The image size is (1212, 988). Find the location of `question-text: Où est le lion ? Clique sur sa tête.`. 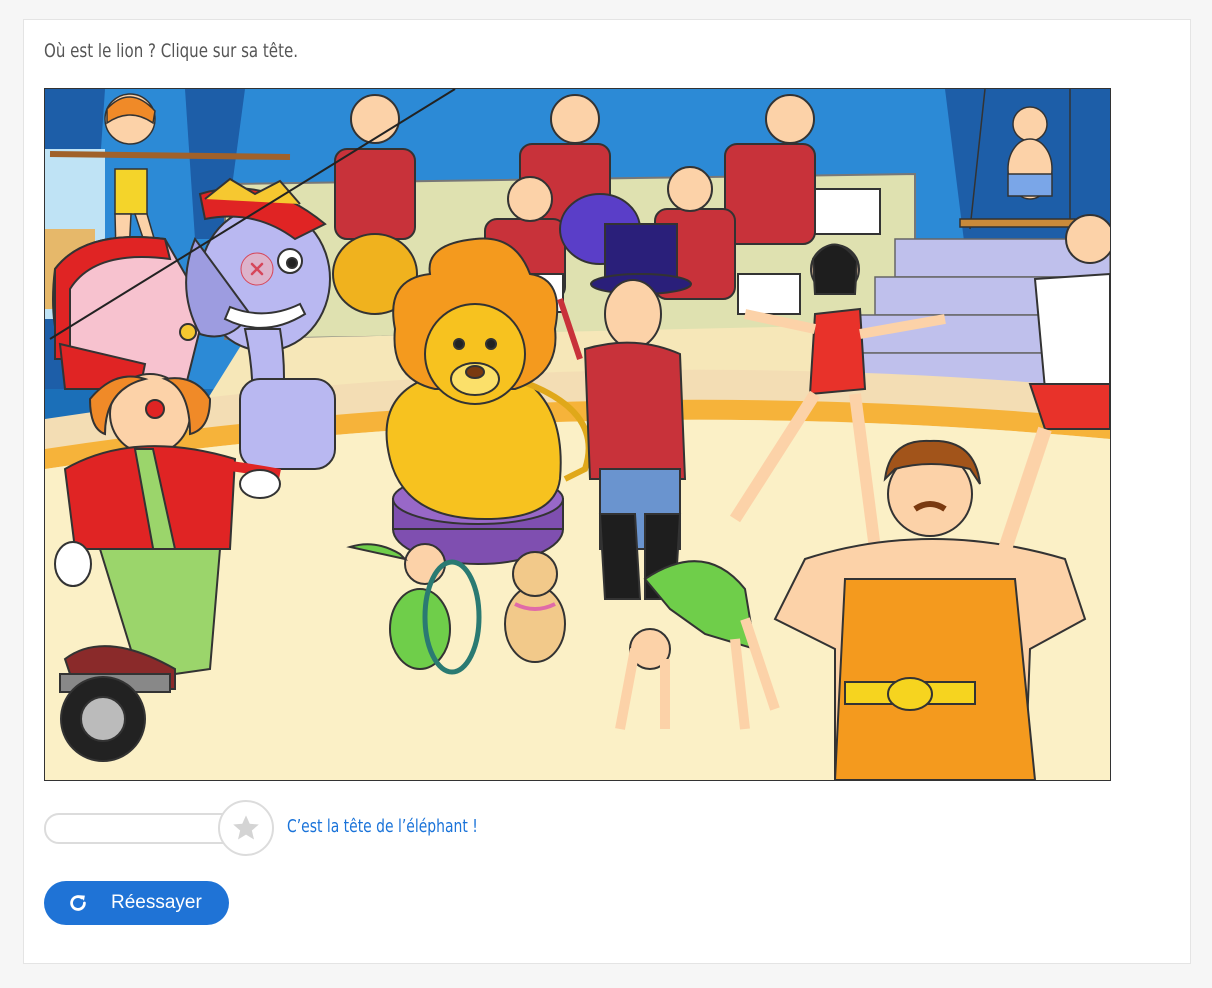

question-text: Où est le lion ? Clique sur sa tête. is located at coordinates (171, 51).